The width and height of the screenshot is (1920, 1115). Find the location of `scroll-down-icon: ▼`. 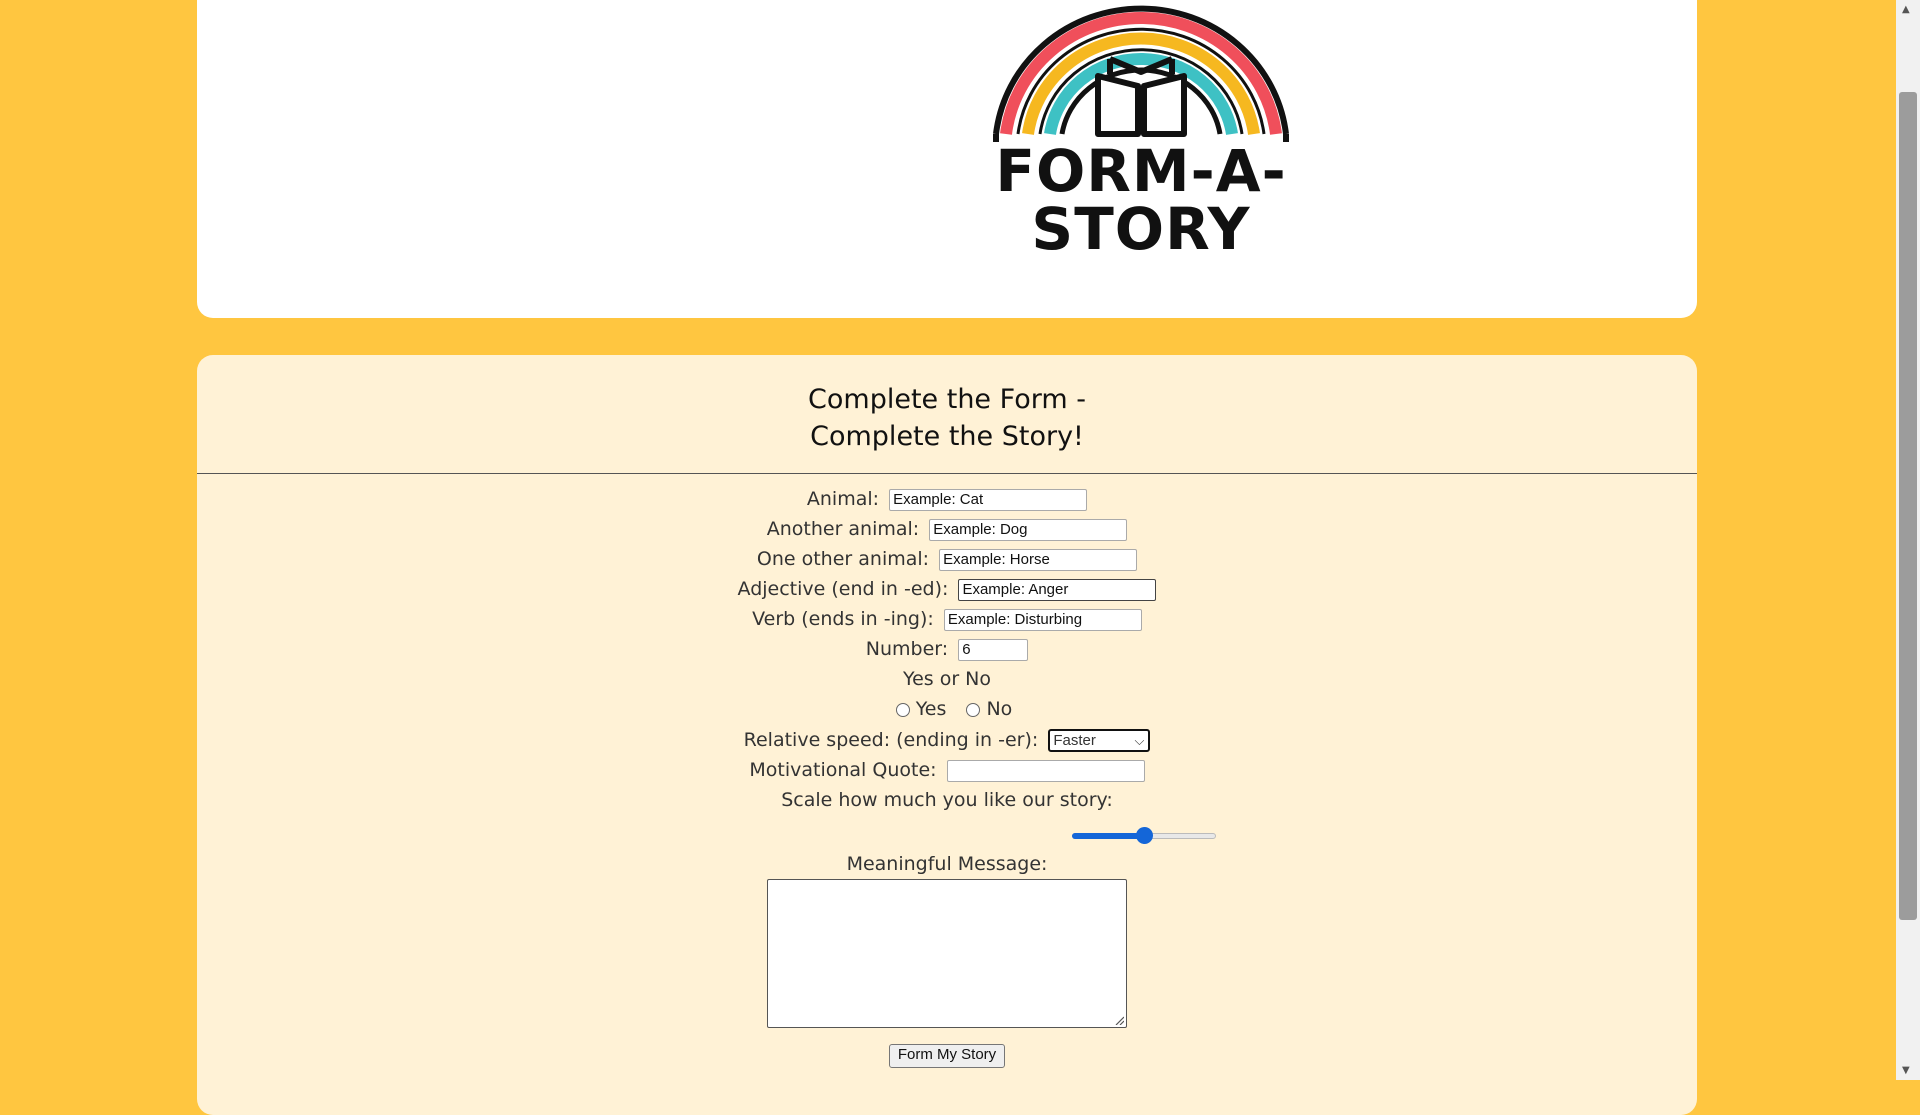

scroll-down-icon: ▼ is located at coordinates (1906, 1070).